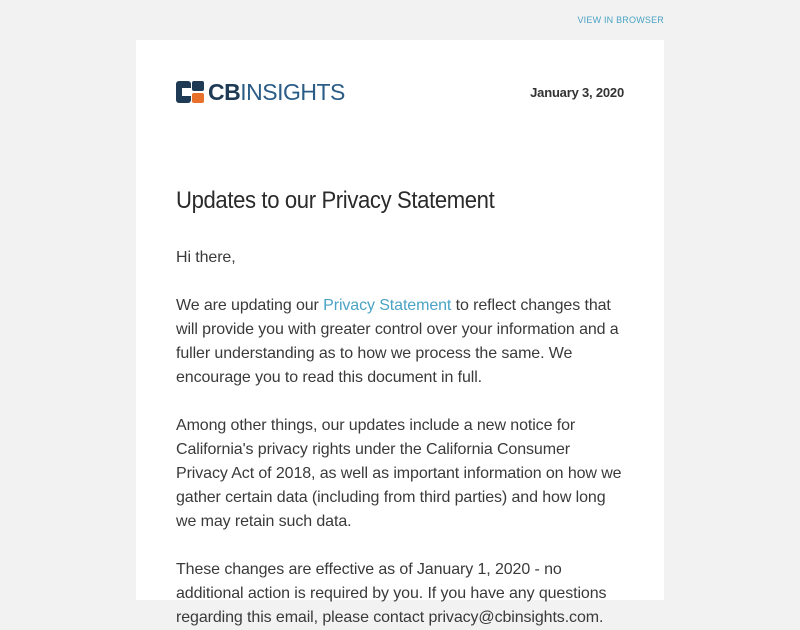 The image size is (800, 630). What do you see at coordinates (400, 92) in the screenshot?
I see `email-header: CBINSIGHTS January 3, 2020` at bounding box center [400, 92].